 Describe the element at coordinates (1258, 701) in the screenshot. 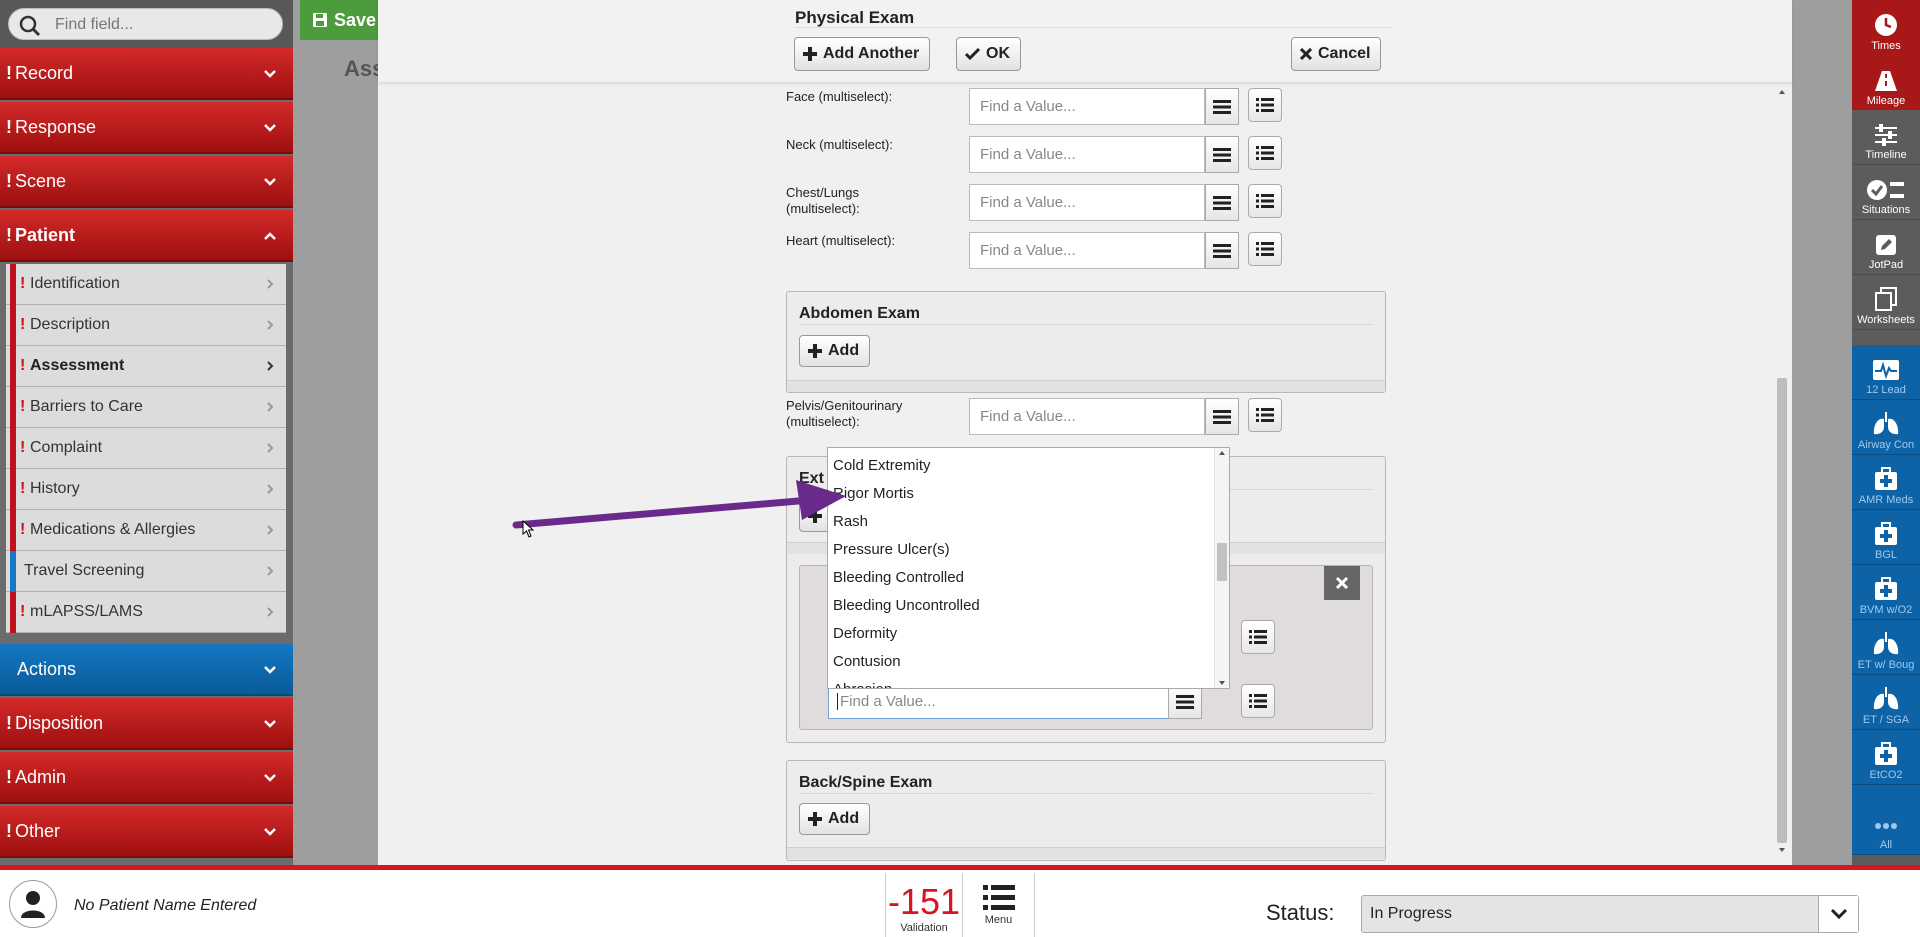

I see `extremity-options-button` at that location.